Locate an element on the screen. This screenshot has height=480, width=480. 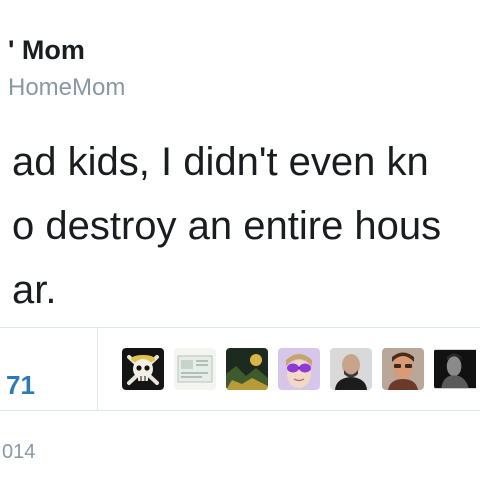
tweet-text-line: ad kids, I didn't even kn is located at coordinates (220, 162).